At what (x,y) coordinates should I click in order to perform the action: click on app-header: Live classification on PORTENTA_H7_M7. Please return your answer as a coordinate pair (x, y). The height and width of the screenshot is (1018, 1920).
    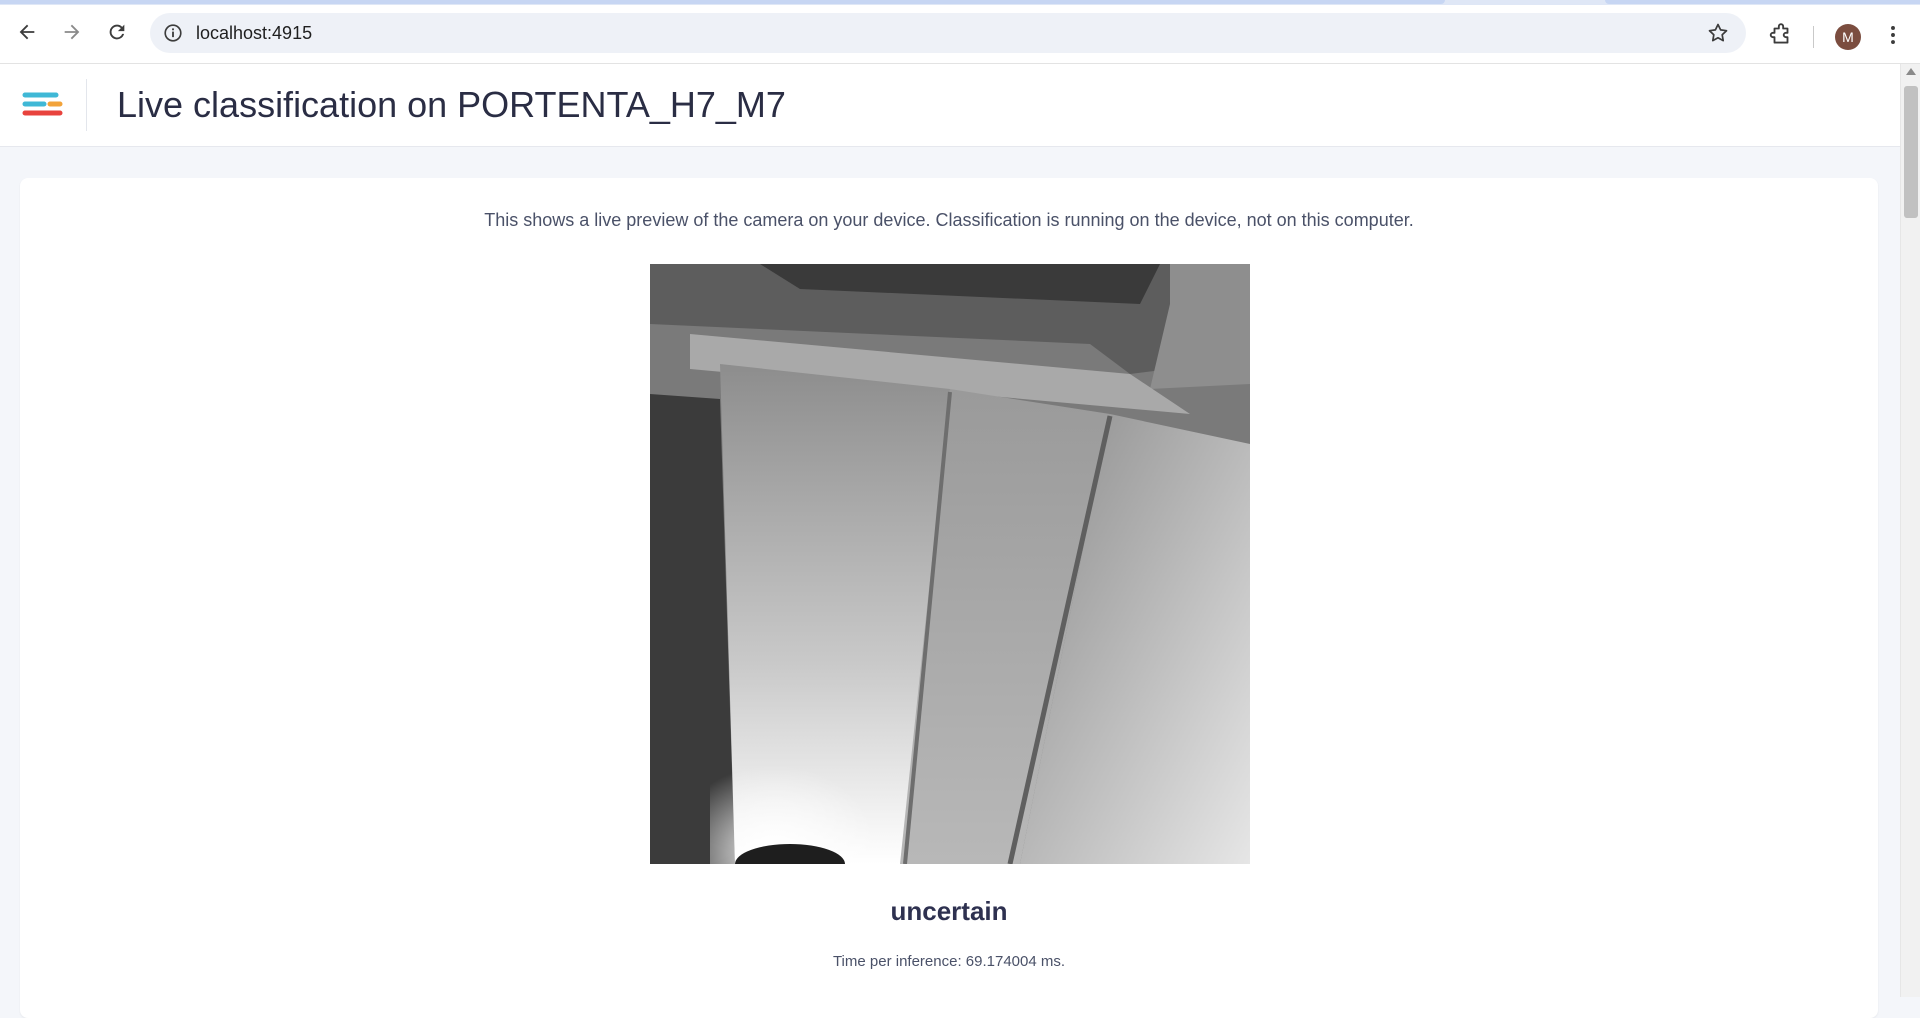
    Looking at the image, I should click on (950, 105).